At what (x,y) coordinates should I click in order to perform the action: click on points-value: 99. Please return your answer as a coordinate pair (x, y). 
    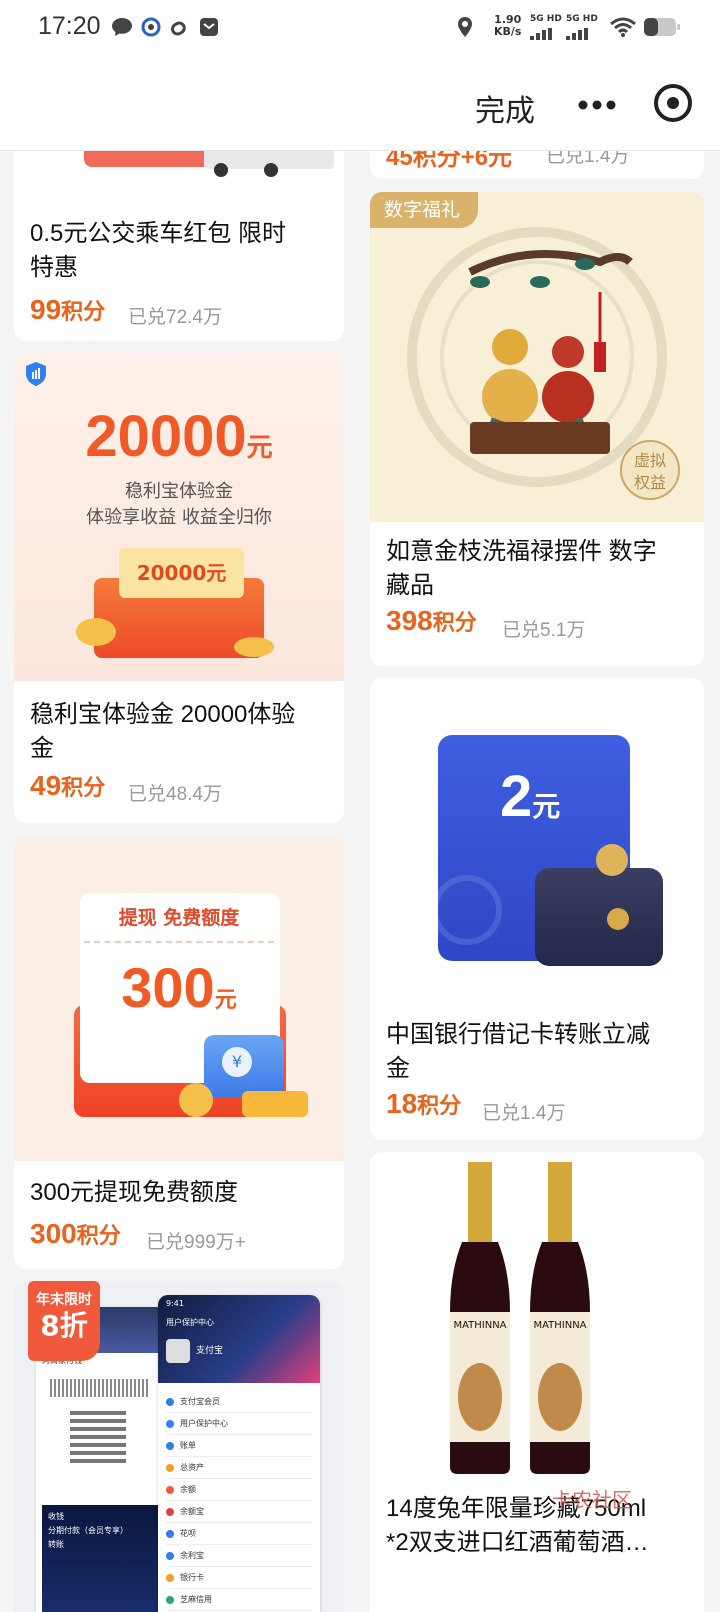
    Looking at the image, I should click on (46, 309).